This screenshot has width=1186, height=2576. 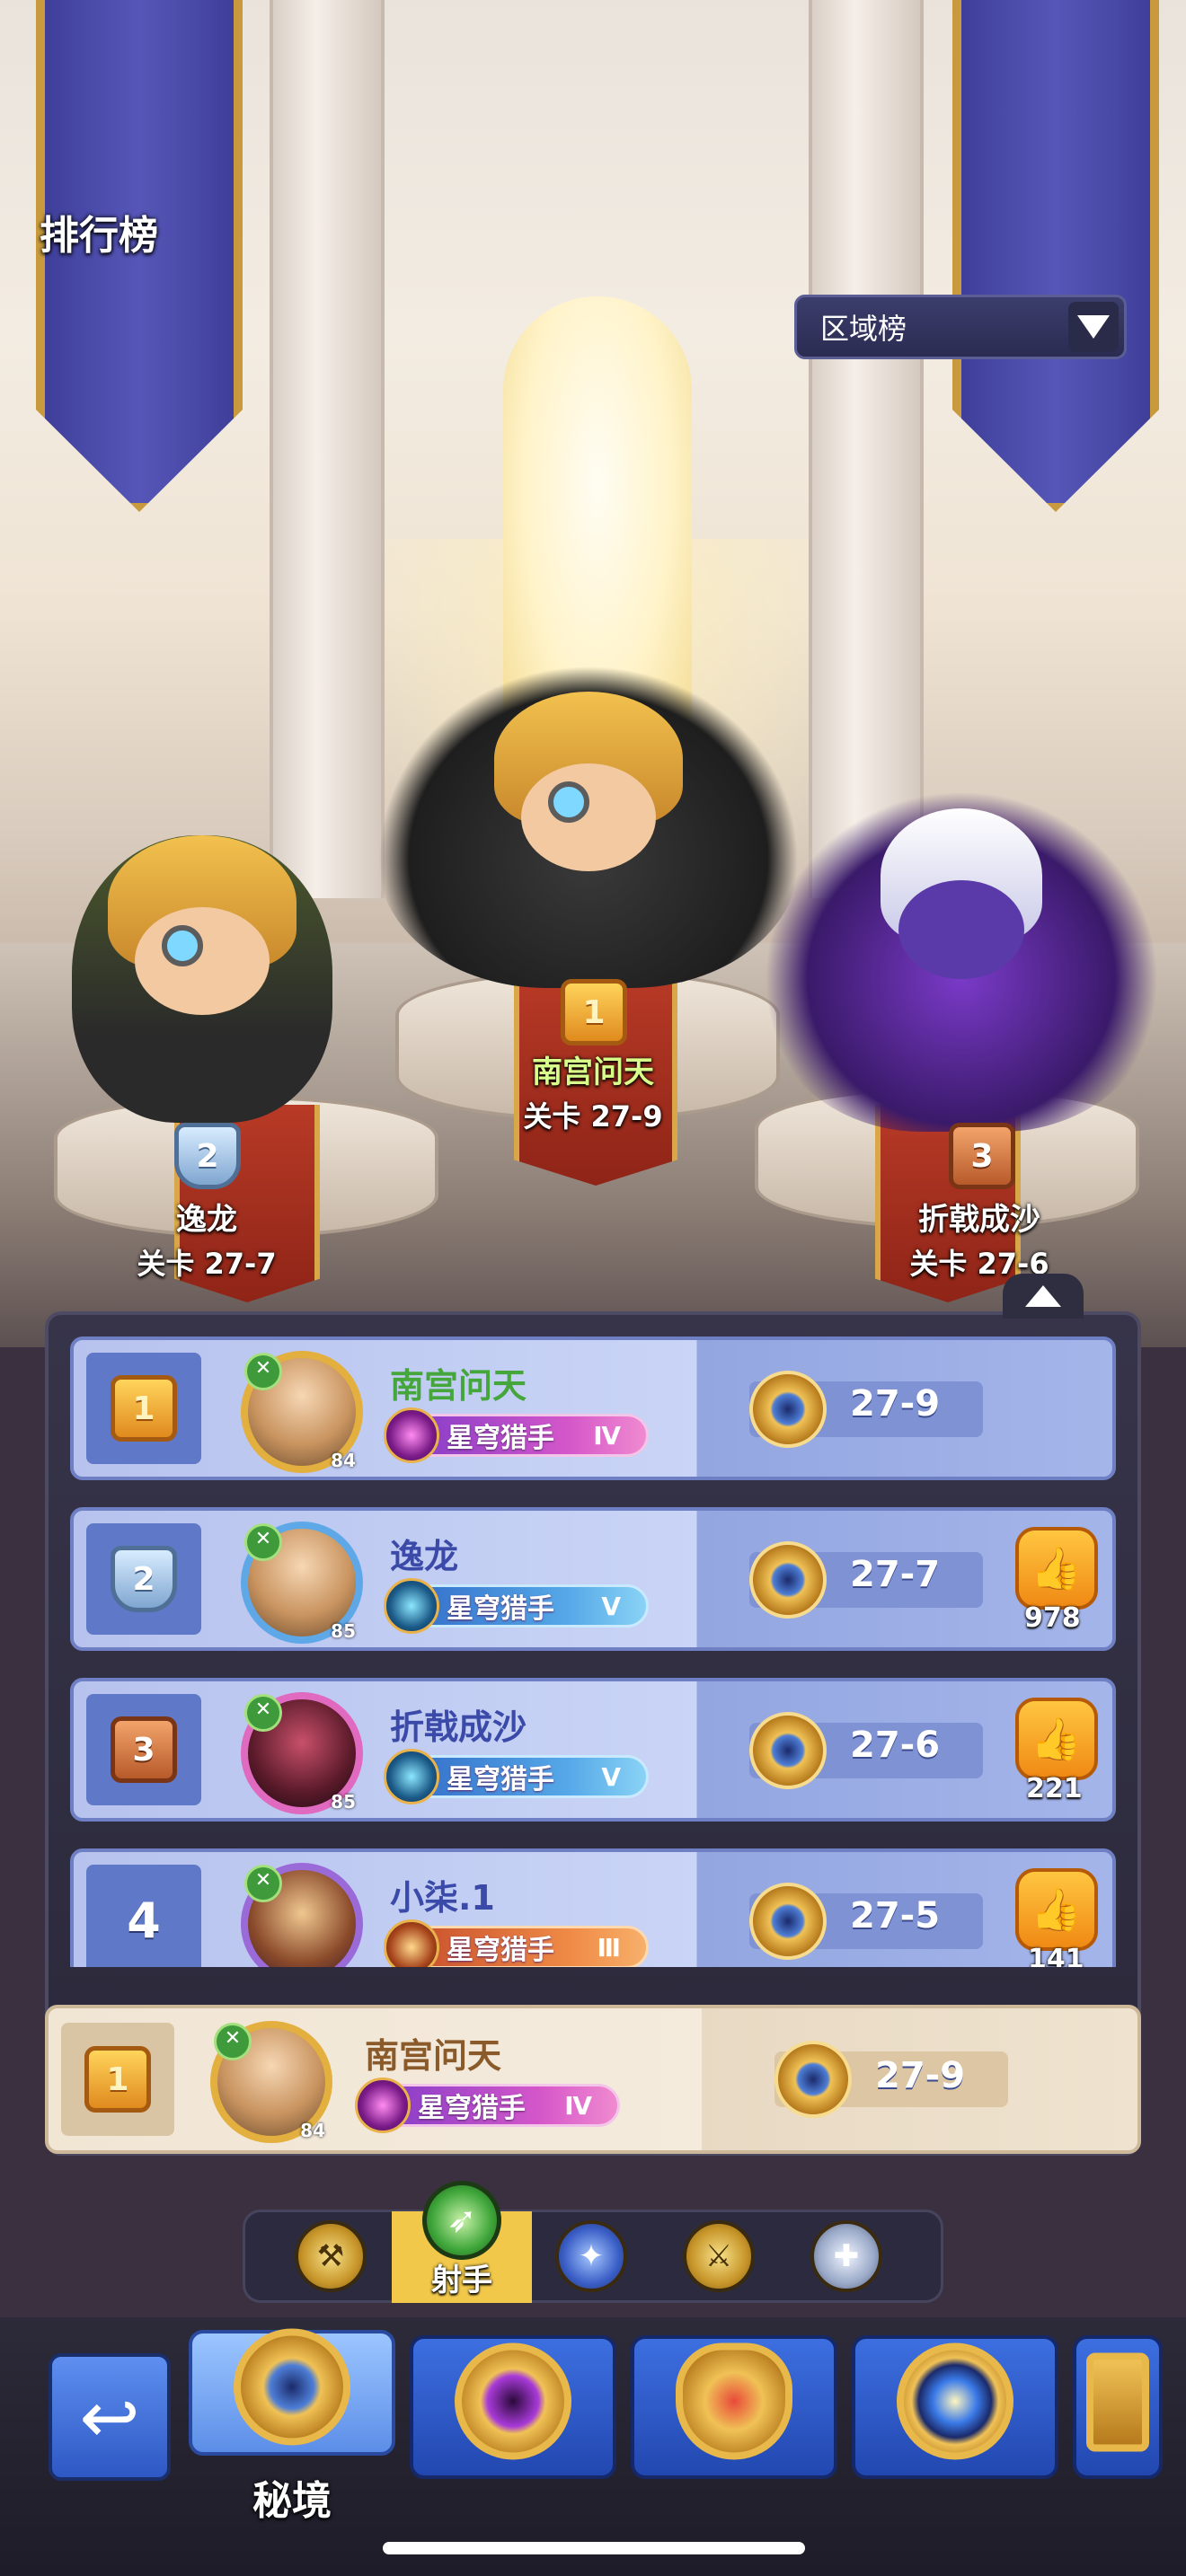 I want to click on crown-emblem-icon, so click(x=734, y=2401).